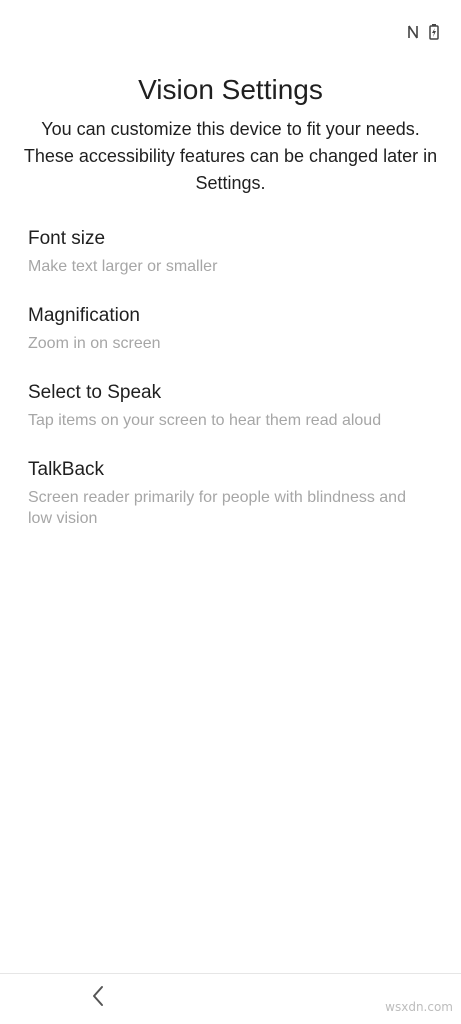  Describe the element at coordinates (423, 32) in the screenshot. I see `status-icons` at that location.